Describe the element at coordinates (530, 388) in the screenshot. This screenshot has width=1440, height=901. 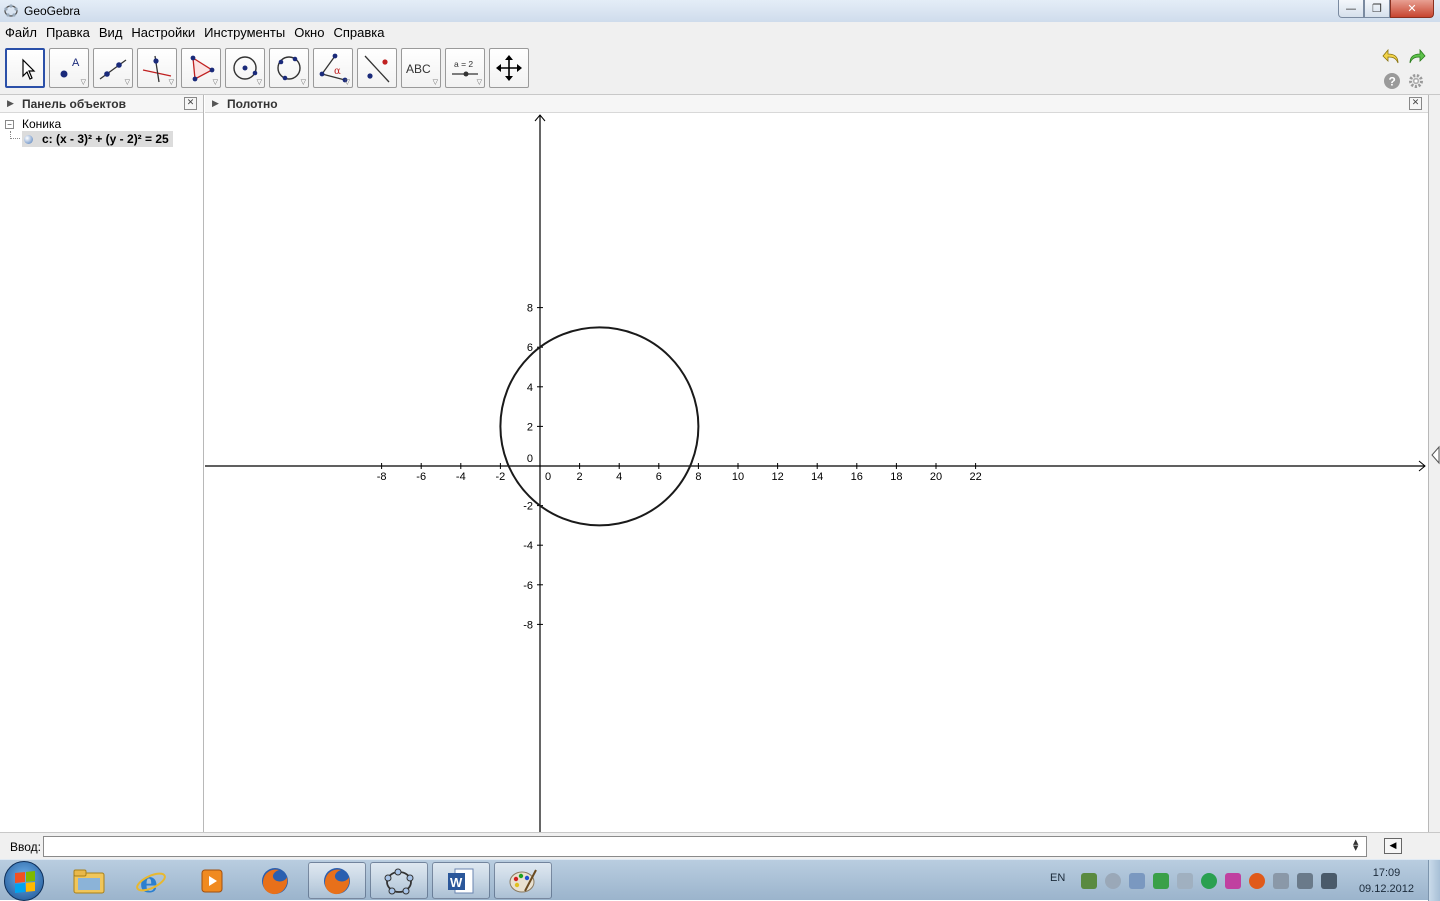
I see `y-tick-label: 4` at that location.